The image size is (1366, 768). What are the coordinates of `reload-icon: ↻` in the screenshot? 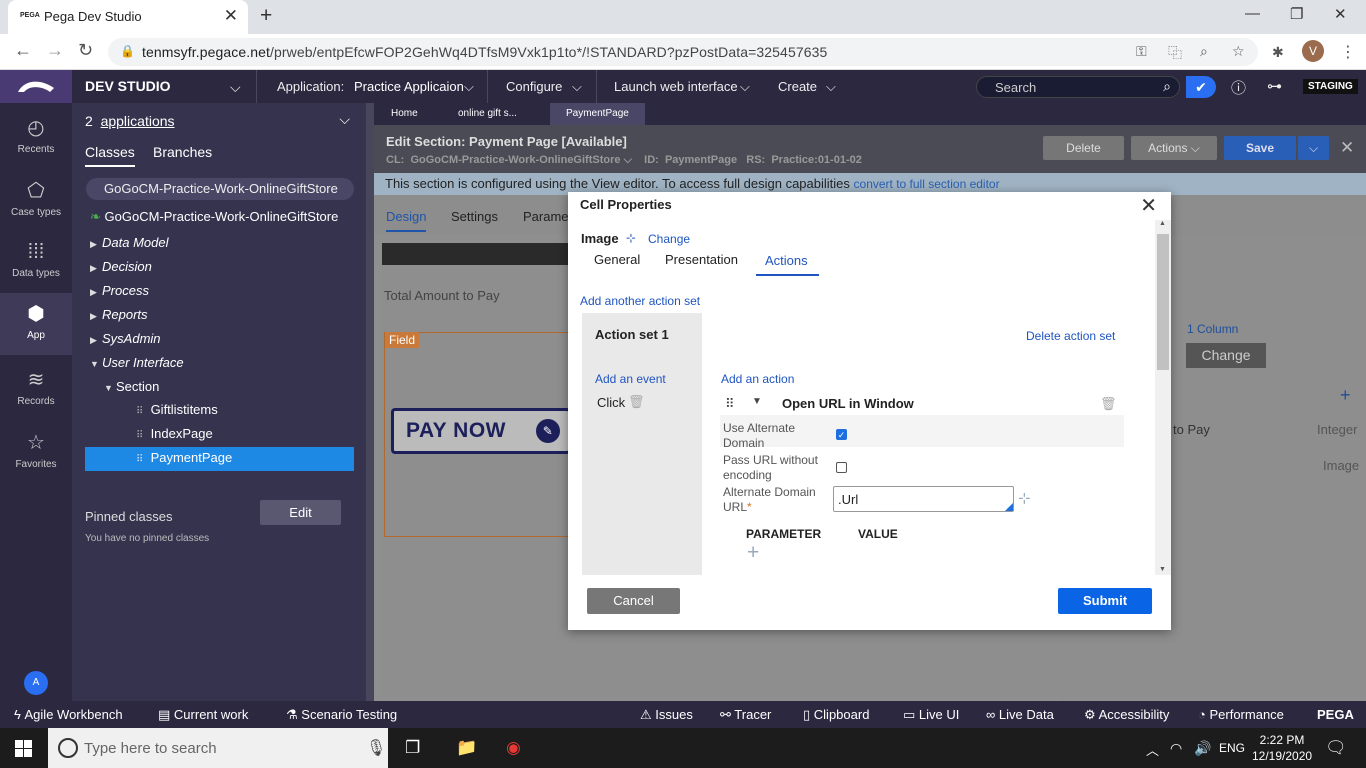 It's located at (85, 50).